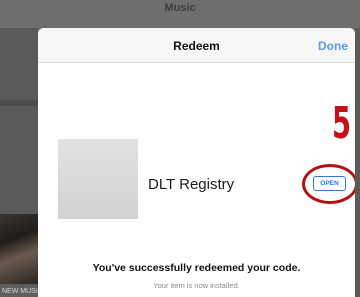  Describe the element at coordinates (329, 183) in the screenshot. I see `open-button: OPEN` at that location.